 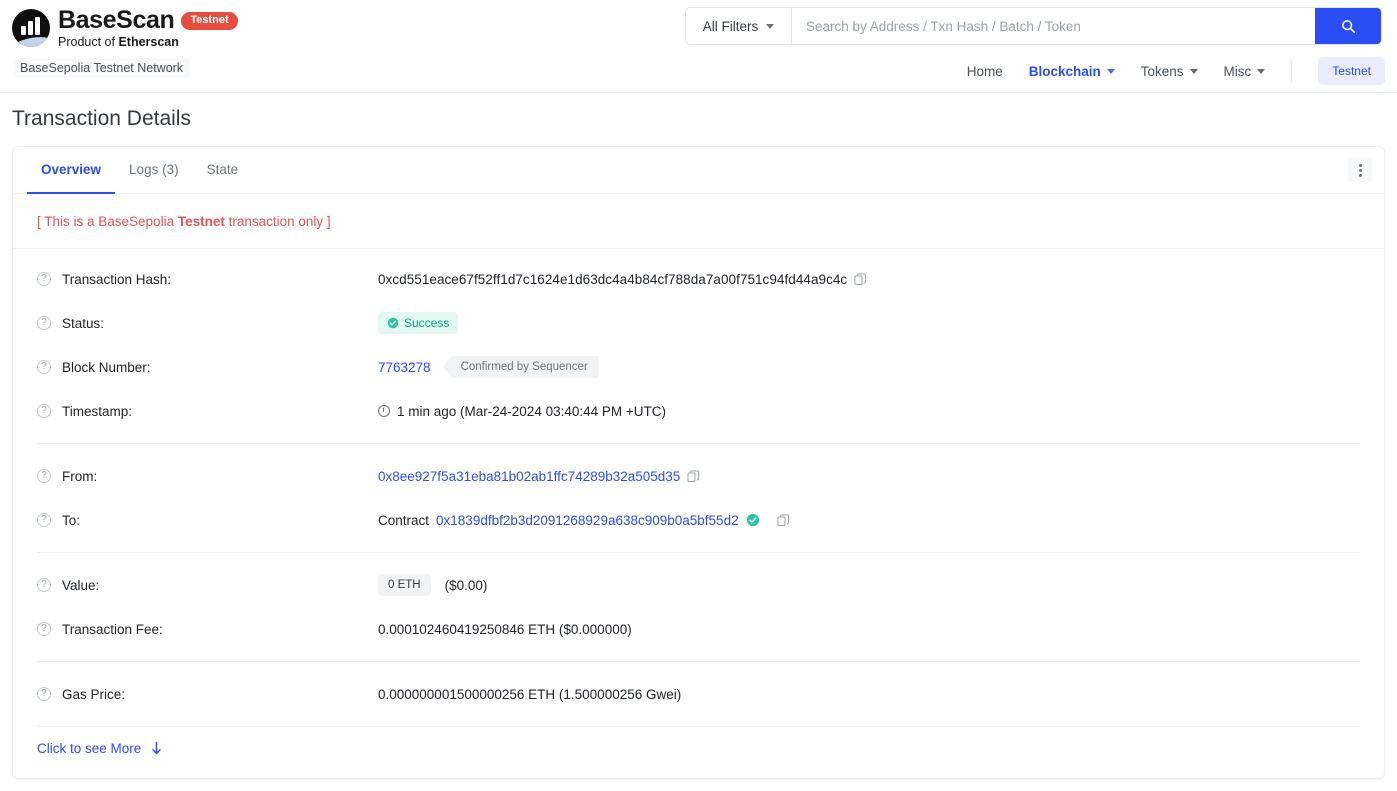 I want to click on basescan-logo-icon, so click(x=31, y=28).